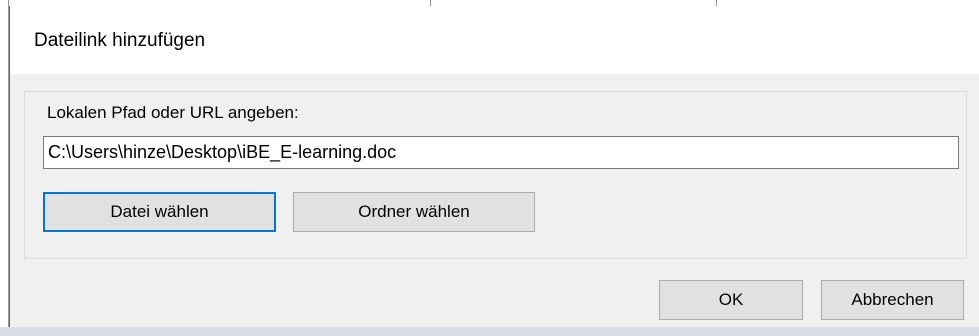  Describe the element at coordinates (120, 40) in the screenshot. I see `dialog-title: Dateilink hinzufügen` at that location.